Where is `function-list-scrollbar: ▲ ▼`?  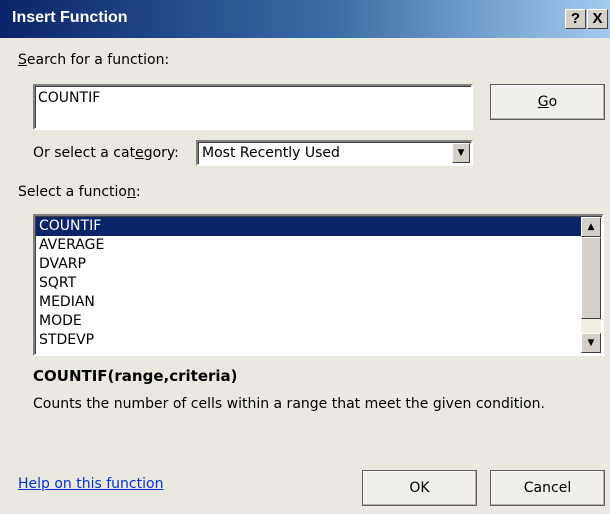
function-list-scrollbar: ▲ ▼ is located at coordinates (591, 285).